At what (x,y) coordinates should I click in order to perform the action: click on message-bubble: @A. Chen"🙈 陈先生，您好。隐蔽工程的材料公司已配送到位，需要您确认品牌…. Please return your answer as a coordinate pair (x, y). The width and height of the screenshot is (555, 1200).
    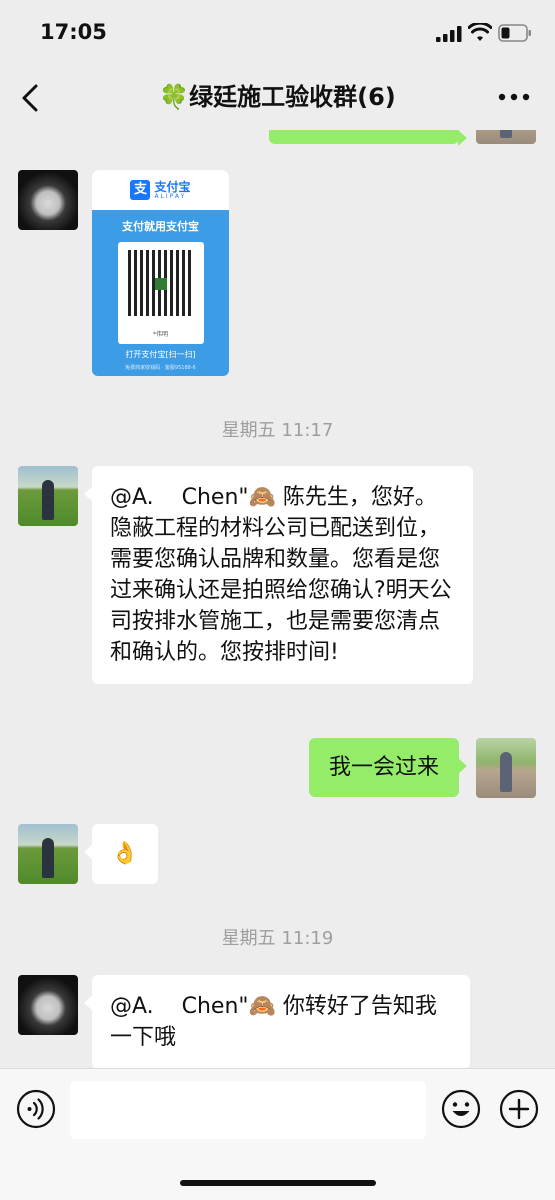
    Looking at the image, I should click on (278, 575).